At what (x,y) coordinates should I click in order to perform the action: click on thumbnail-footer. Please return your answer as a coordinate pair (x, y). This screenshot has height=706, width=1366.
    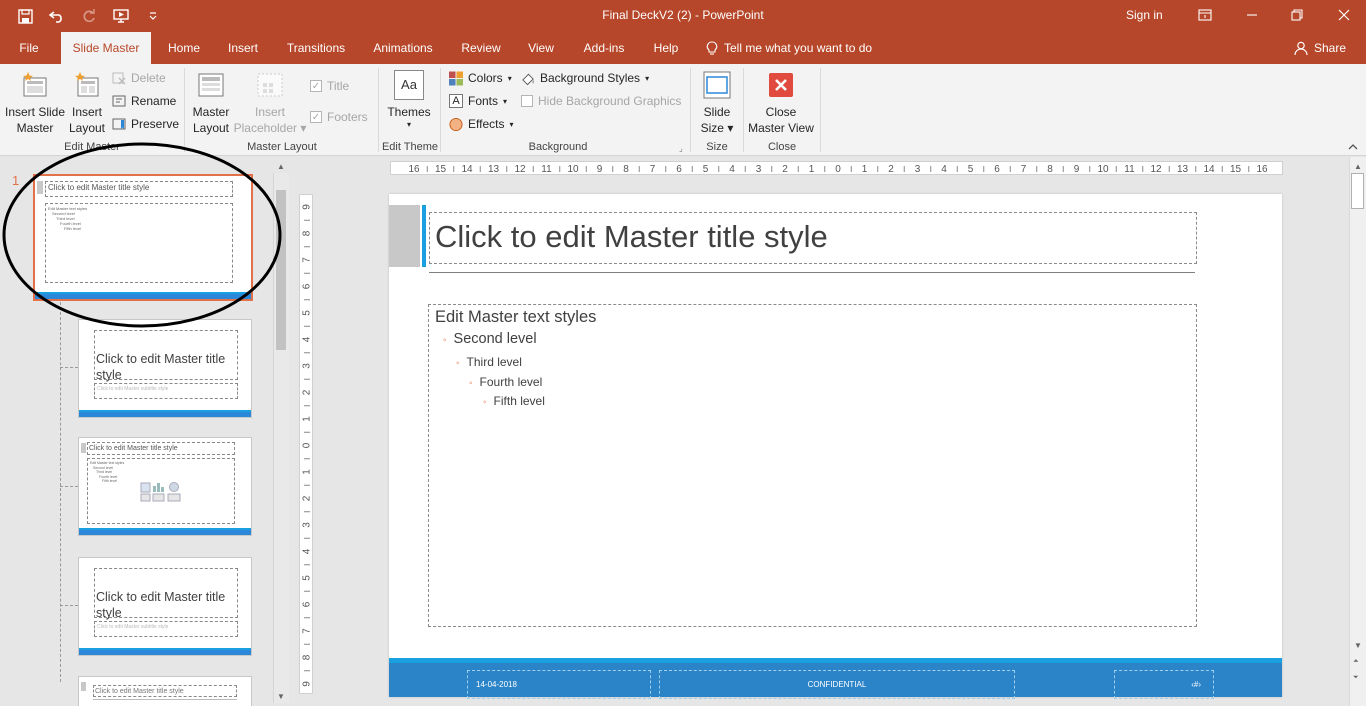
    Looking at the image, I should click on (165, 651).